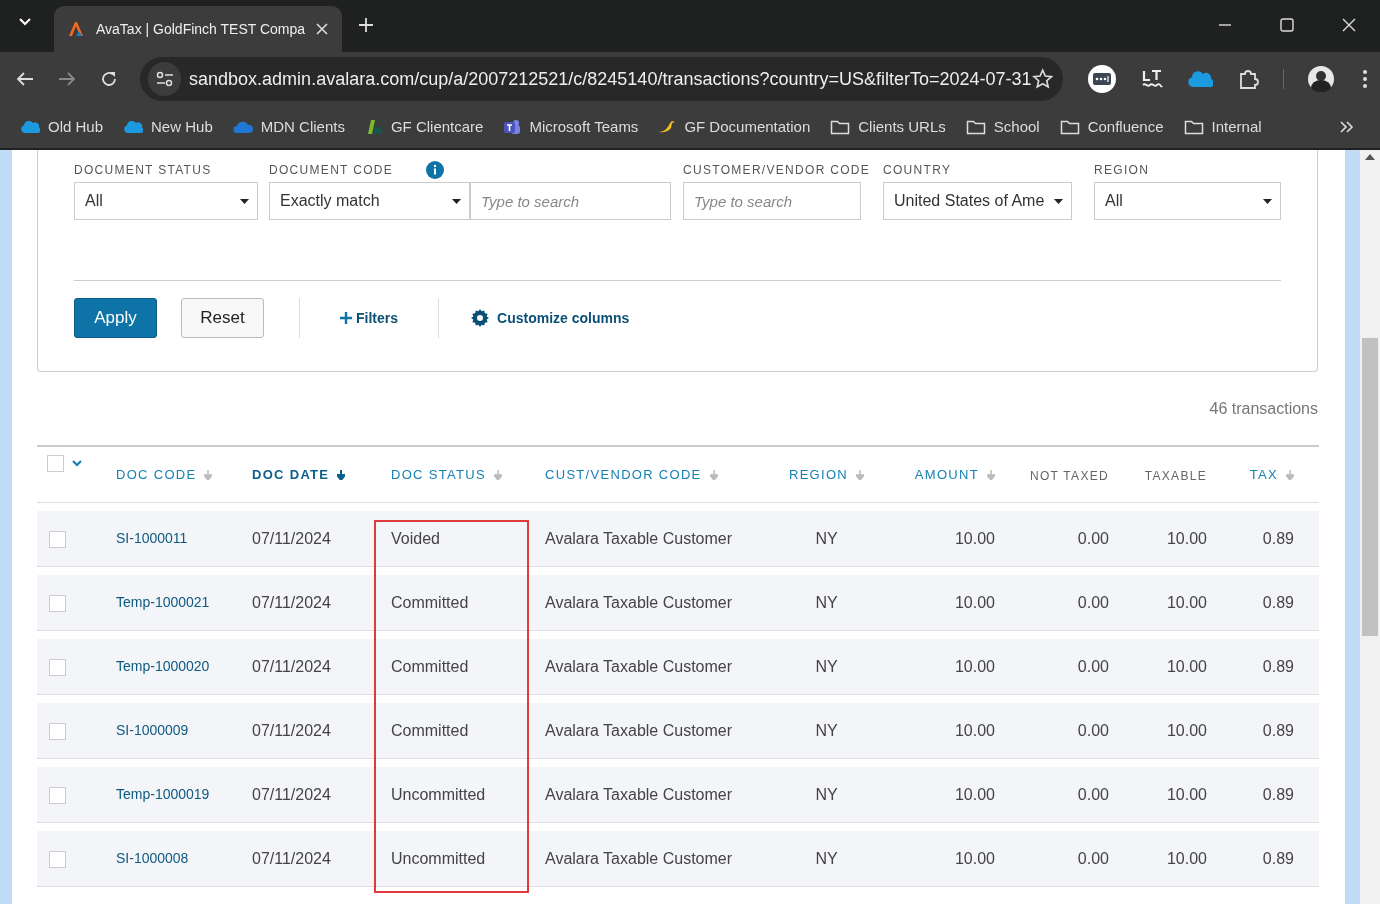  I want to click on bookmark: Old Hub, so click(62, 127).